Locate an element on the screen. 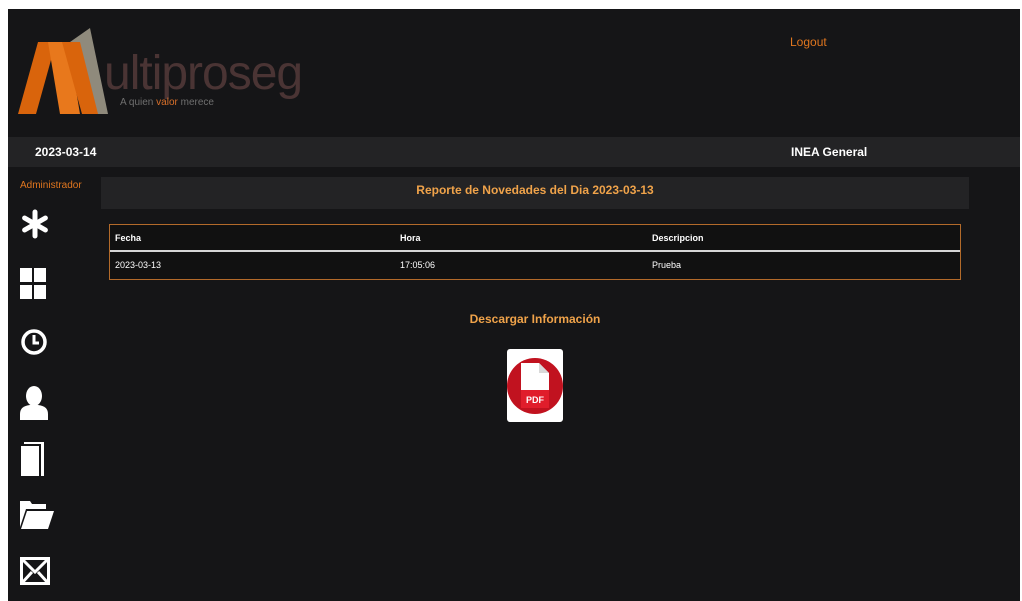 Image resolution: width=1022 pixels, height=601 pixels. report-title: Reporte de Novedades del Dia 2023-03-13 is located at coordinates (535, 193).